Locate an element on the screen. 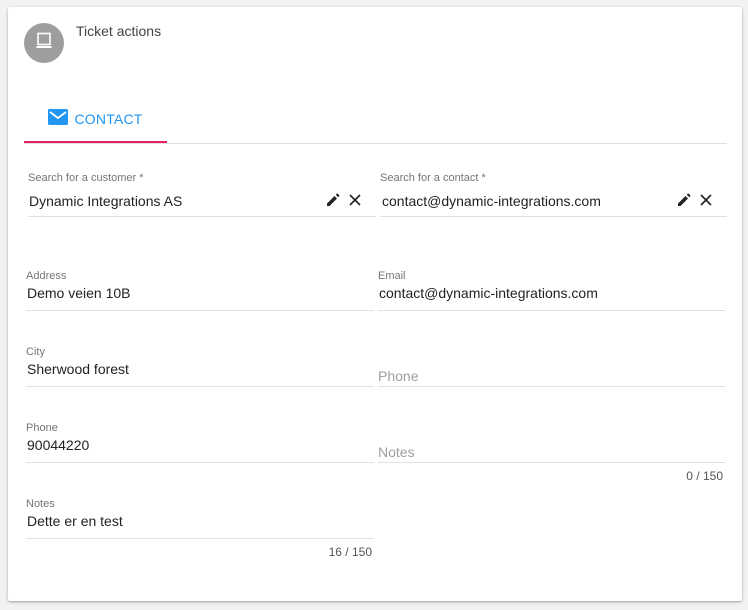 The height and width of the screenshot is (610, 748). email-label: Email is located at coordinates (392, 276).